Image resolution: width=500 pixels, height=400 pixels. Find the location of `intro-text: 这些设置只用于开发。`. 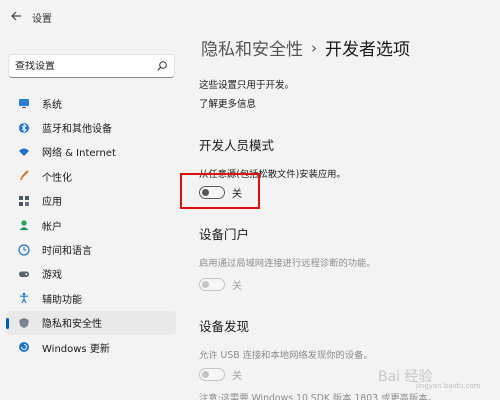

intro-text: 这些设置只用于开发。 is located at coordinates (247, 85).